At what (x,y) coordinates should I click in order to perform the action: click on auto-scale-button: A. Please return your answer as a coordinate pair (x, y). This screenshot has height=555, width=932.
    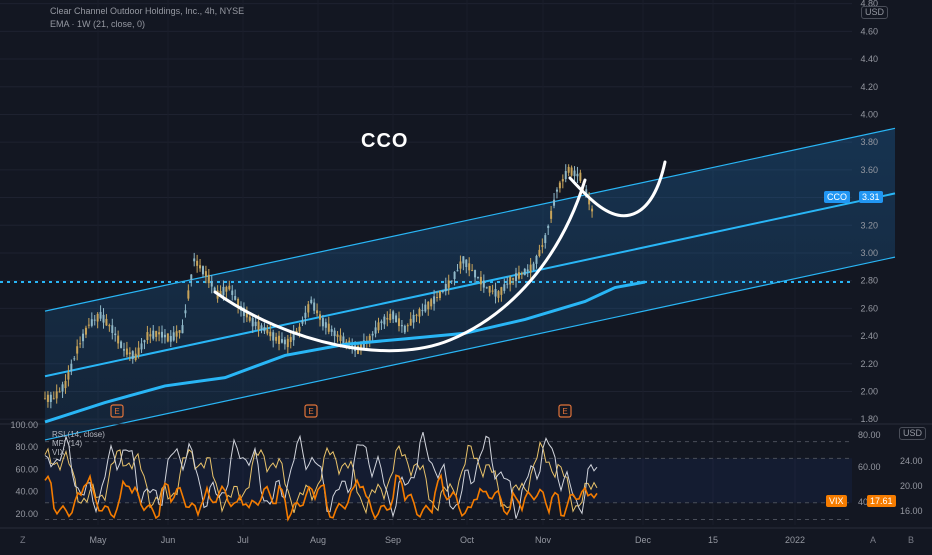
    Looking at the image, I should click on (873, 540).